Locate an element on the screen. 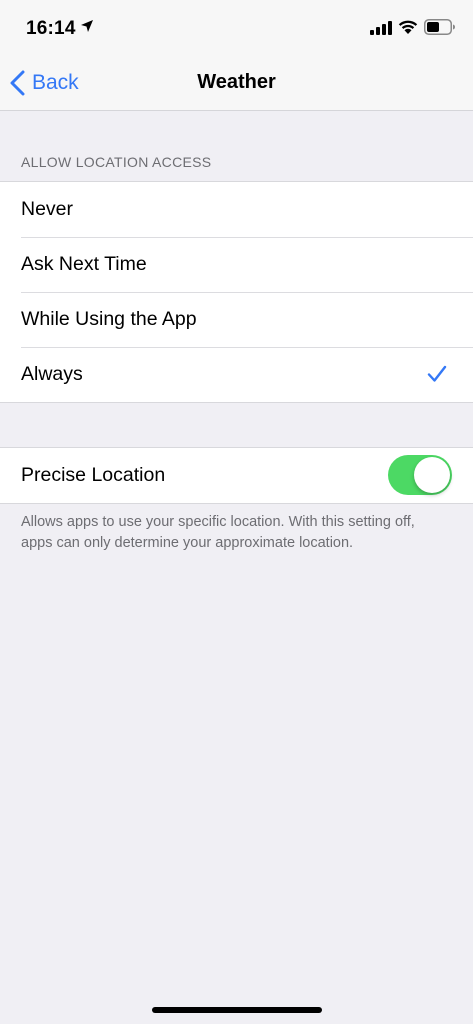 The height and width of the screenshot is (1024, 473). option-ask-next-time: Ask Next Time is located at coordinates (236, 264).